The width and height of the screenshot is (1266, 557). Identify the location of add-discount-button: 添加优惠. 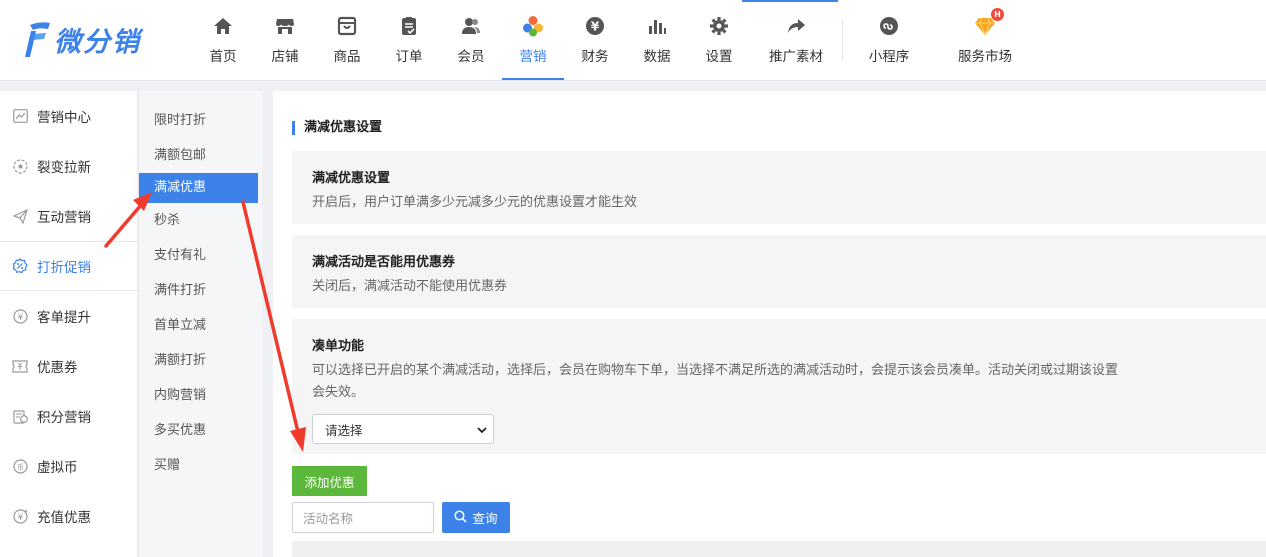
(329, 481).